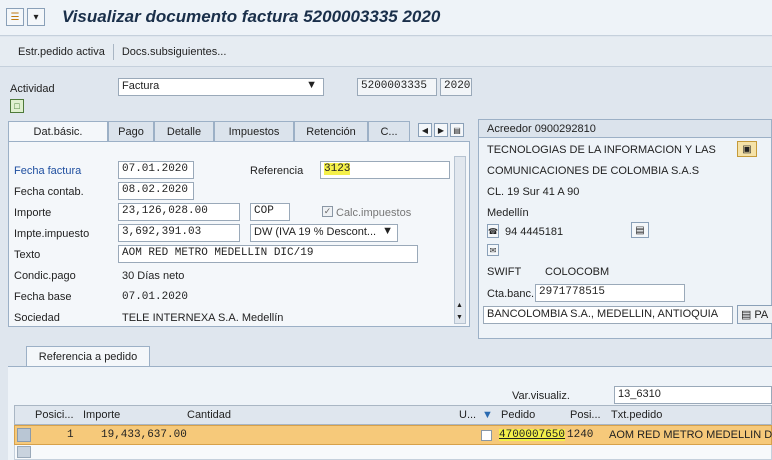 The height and width of the screenshot is (460, 772). What do you see at coordinates (32, 89) in the screenshot?
I see `actividad-label: Actividad` at bounding box center [32, 89].